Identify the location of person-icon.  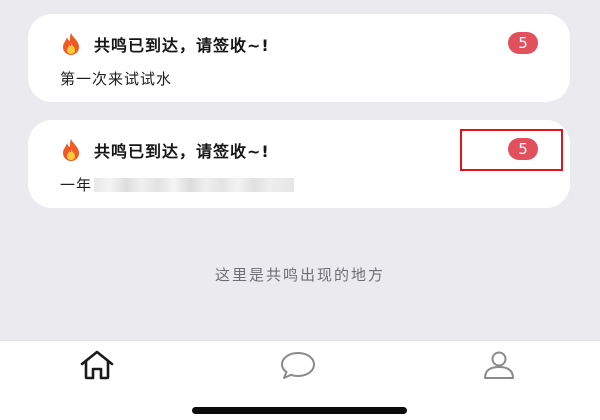
(499, 367).